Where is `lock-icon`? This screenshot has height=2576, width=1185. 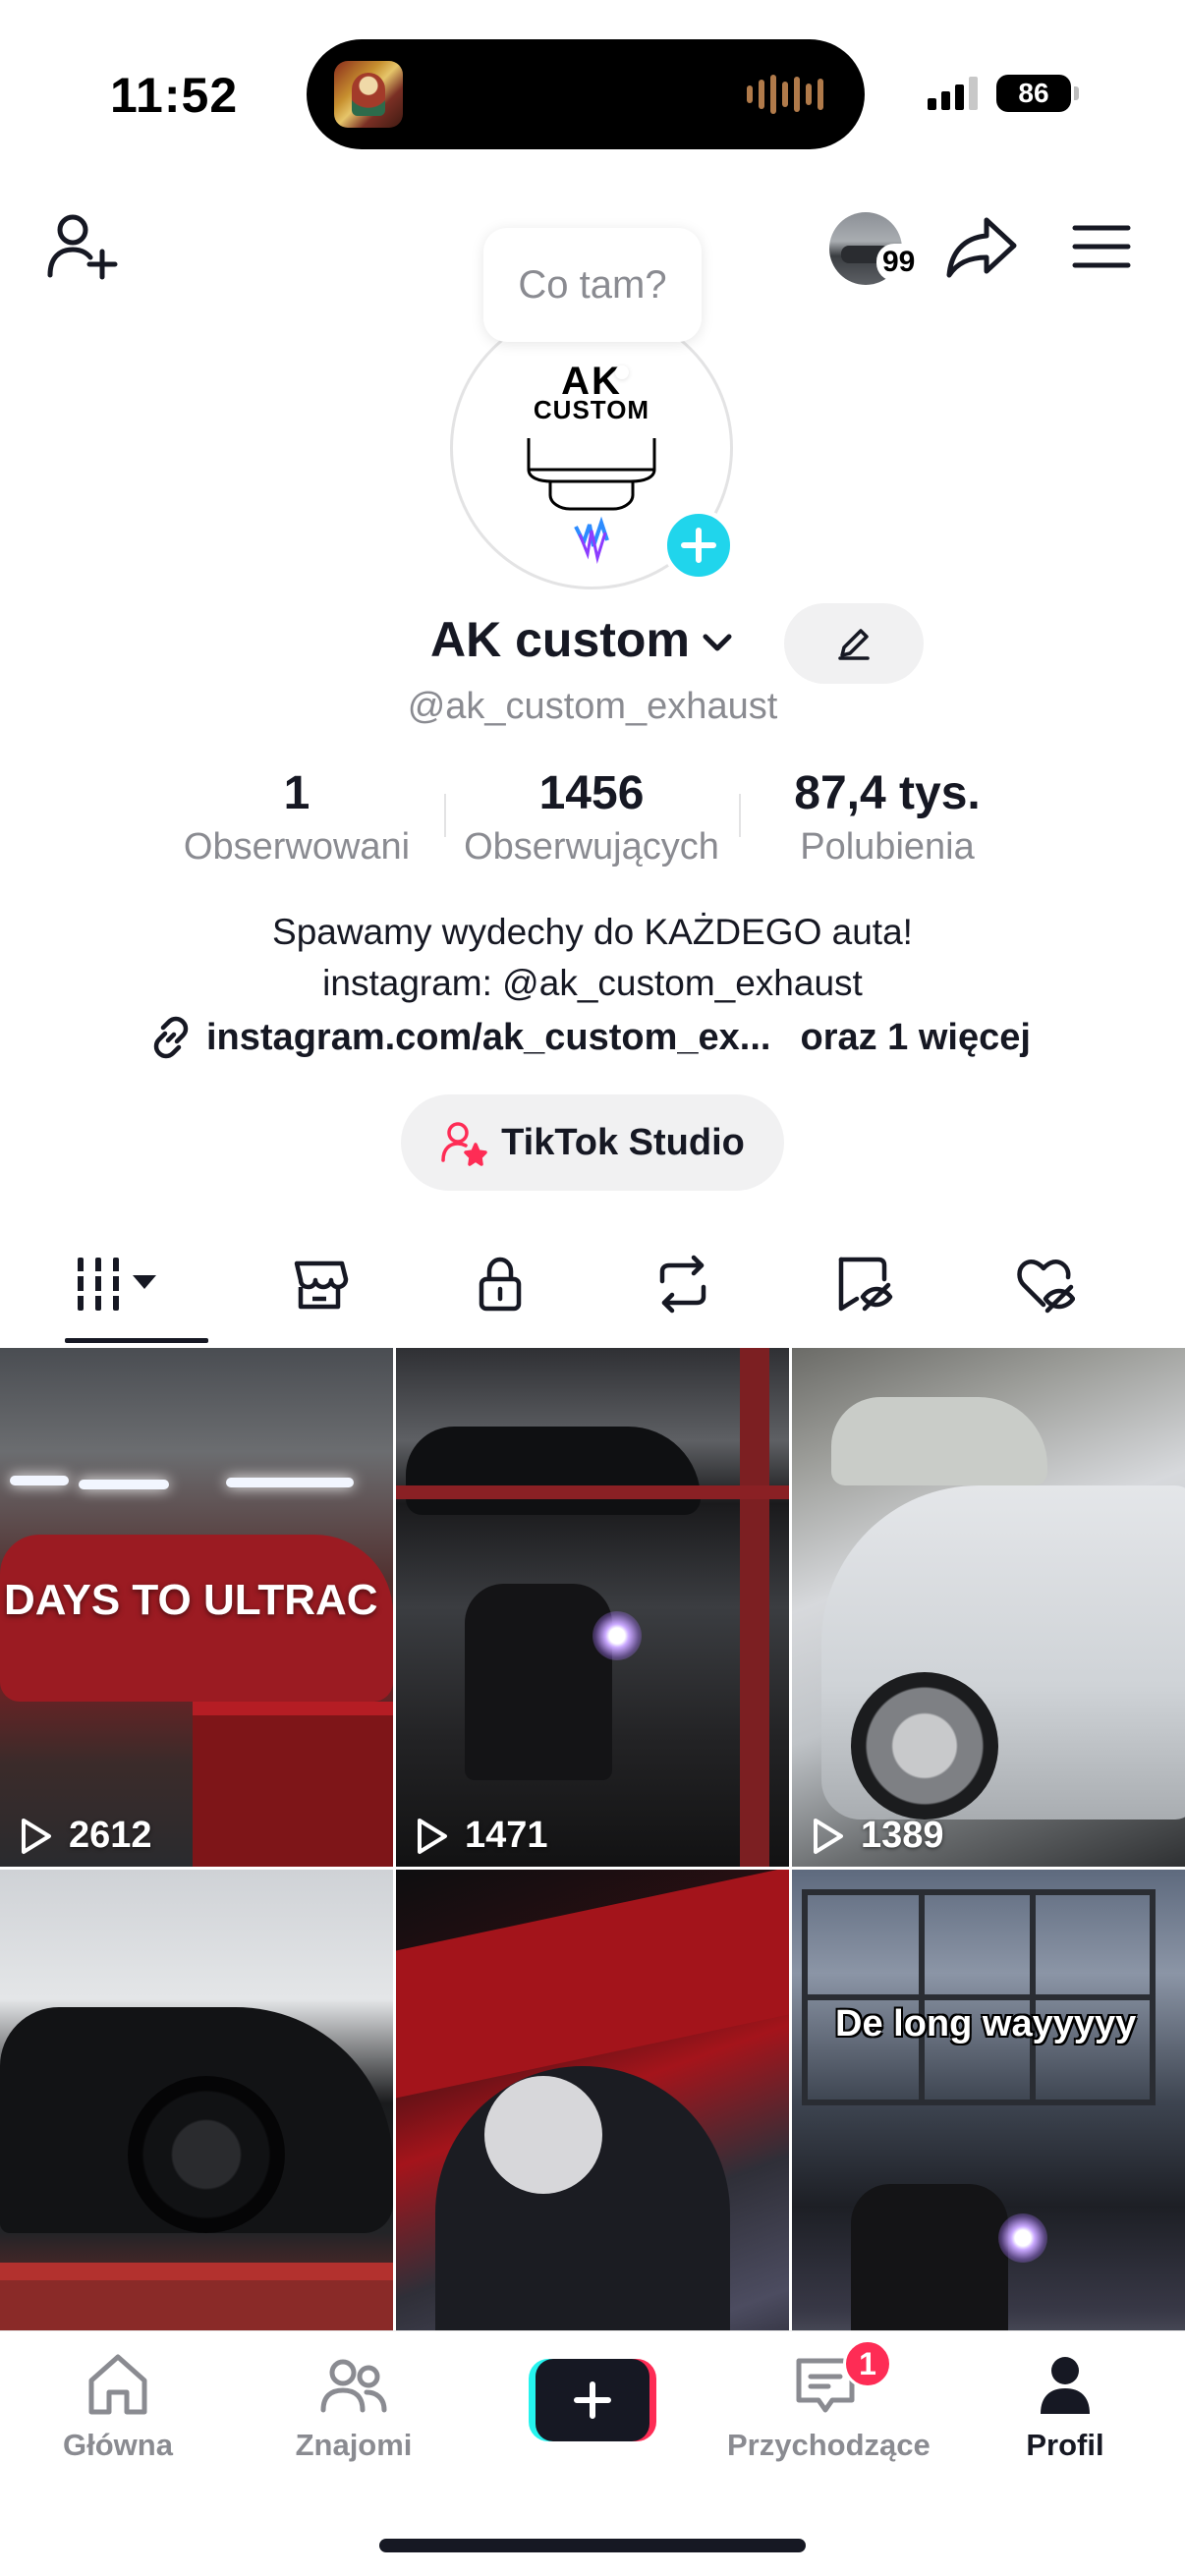 lock-icon is located at coordinates (501, 1284).